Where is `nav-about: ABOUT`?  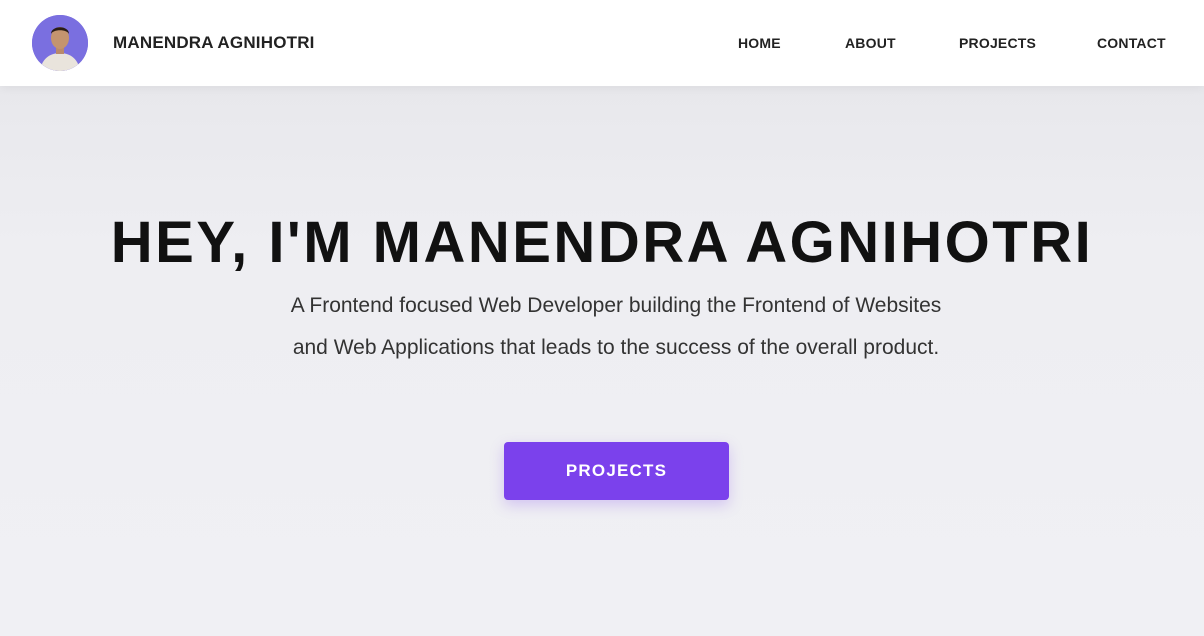
nav-about: ABOUT is located at coordinates (870, 43).